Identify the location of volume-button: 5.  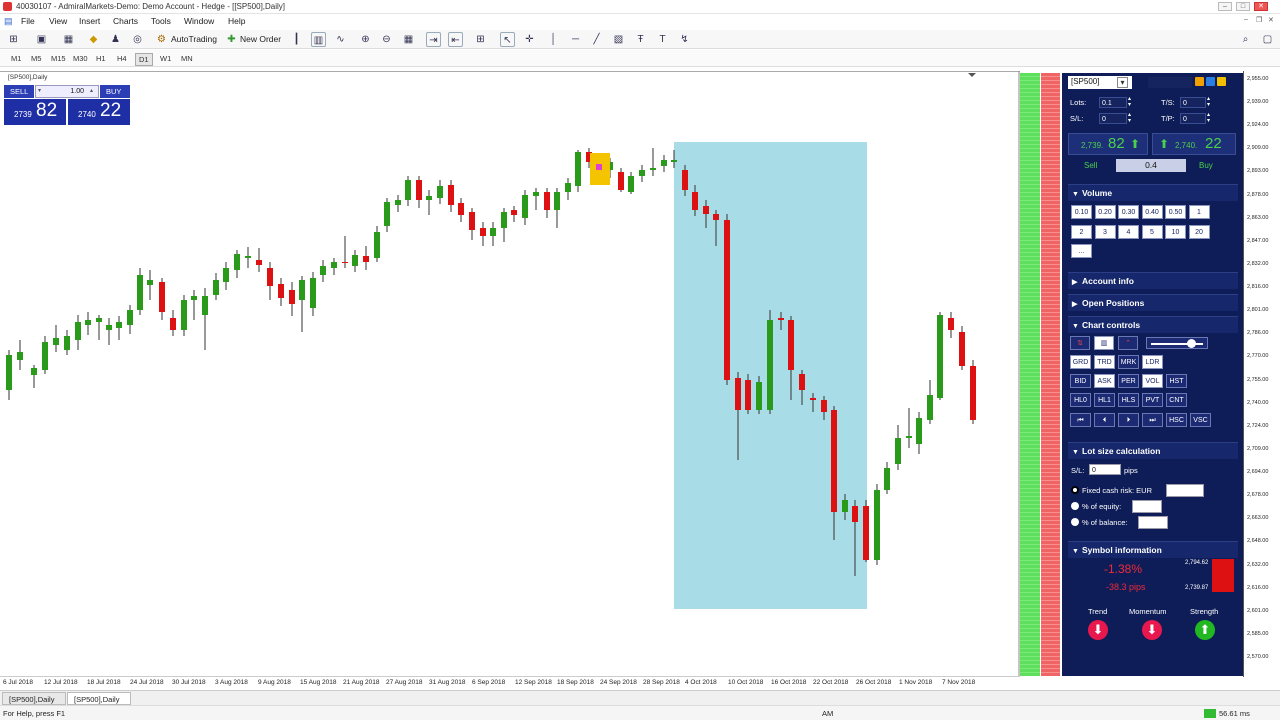
(1152, 231).